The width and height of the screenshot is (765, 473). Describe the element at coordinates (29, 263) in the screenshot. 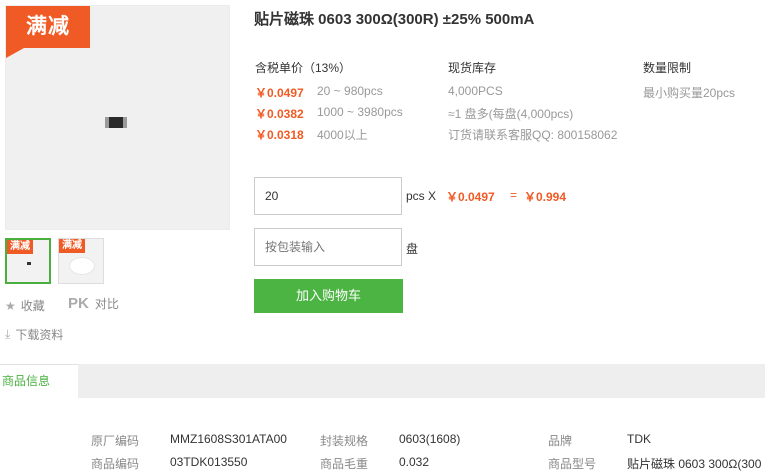

I see `chip-thumb-image` at that location.